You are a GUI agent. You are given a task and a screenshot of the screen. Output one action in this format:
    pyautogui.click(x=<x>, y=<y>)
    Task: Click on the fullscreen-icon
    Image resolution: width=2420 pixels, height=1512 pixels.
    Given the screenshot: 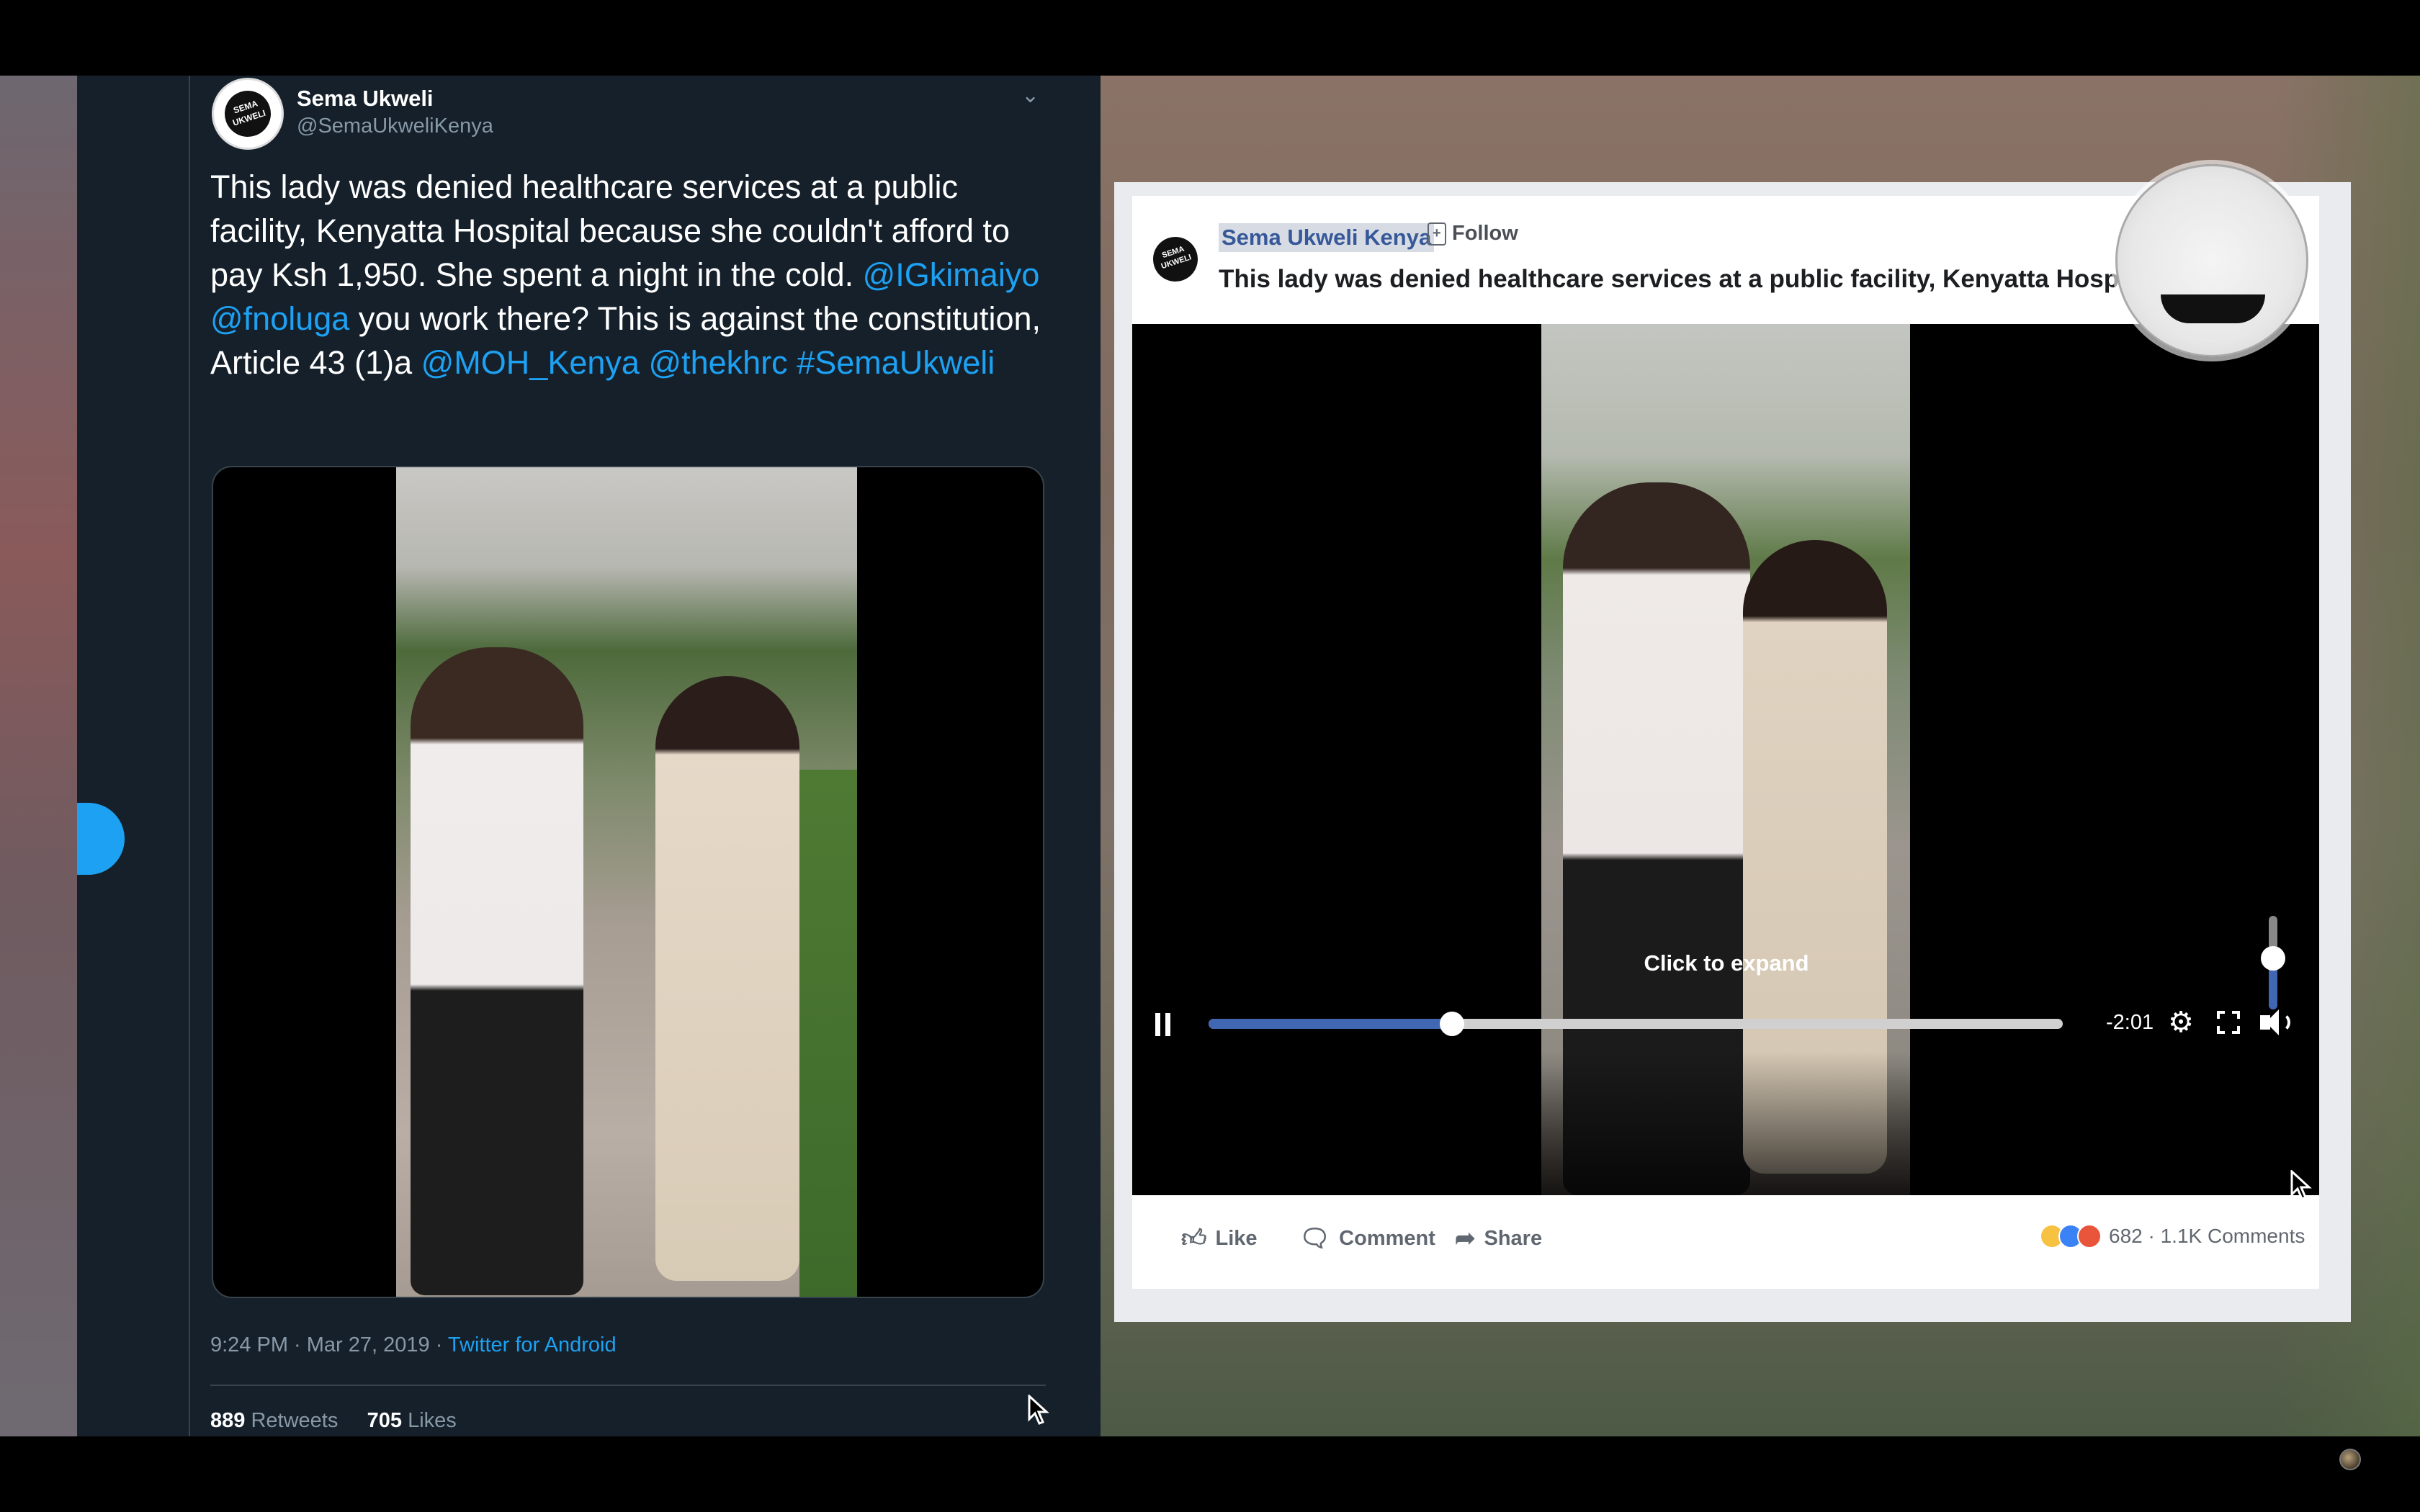 What is the action you would take?
    pyautogui.click(x=2228, y=1022)
    